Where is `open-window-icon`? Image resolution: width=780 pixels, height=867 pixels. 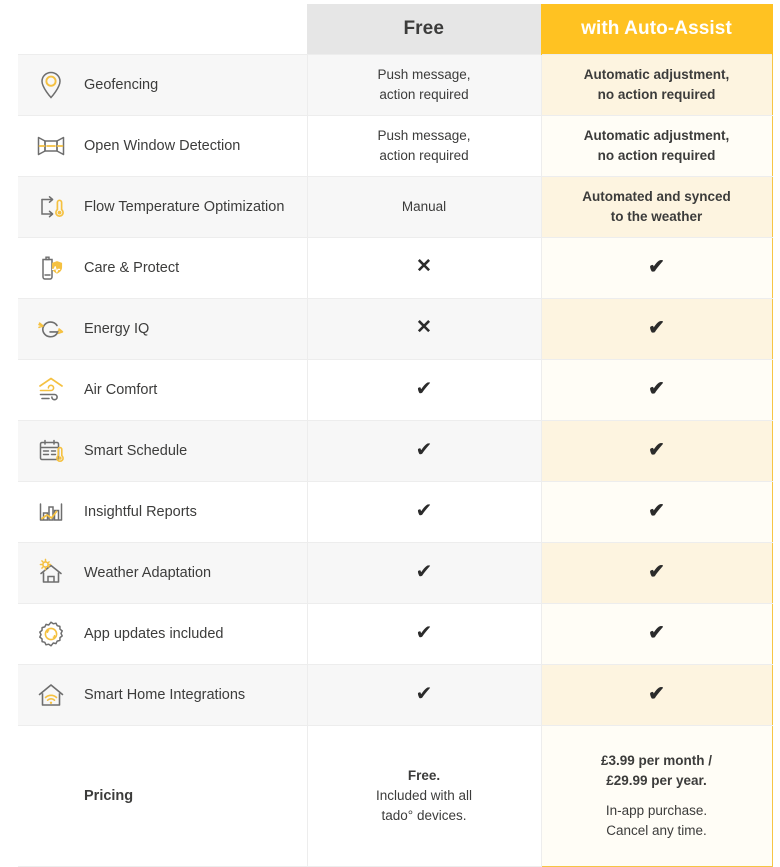
open-window-icon is located at coordinates (51, 146).